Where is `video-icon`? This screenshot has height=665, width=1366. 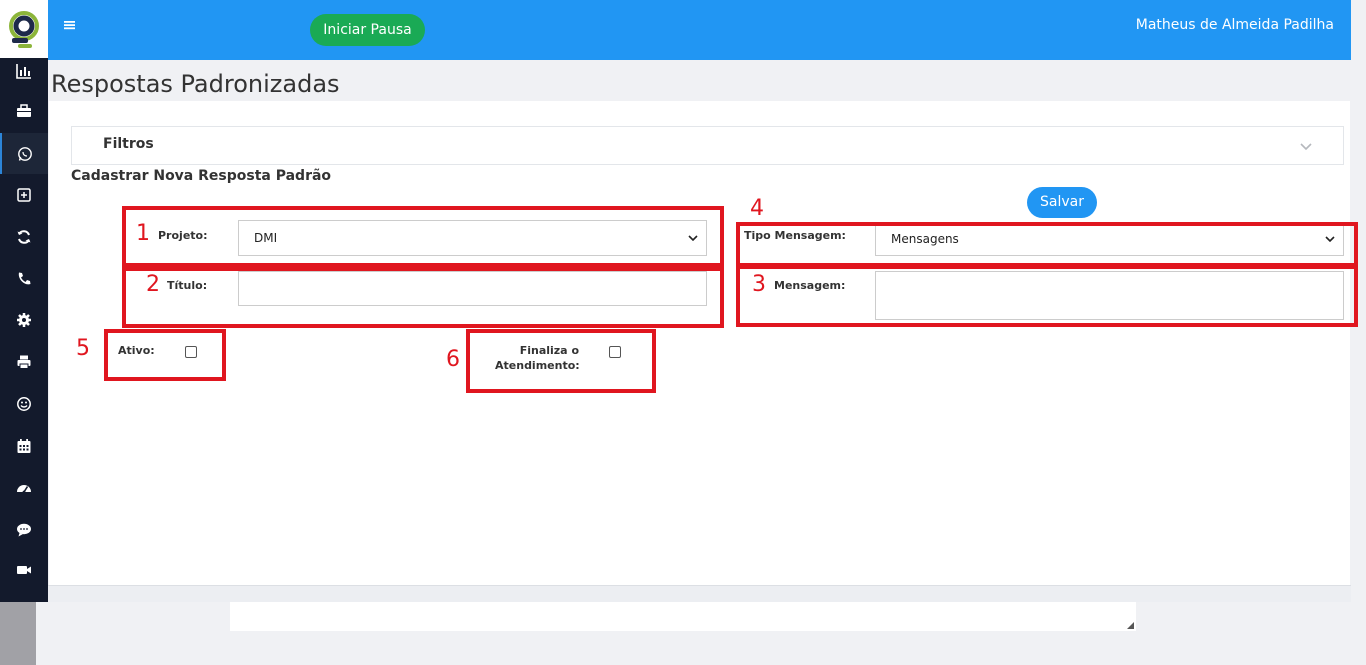 video-icon is located at coordinates (24, 570).